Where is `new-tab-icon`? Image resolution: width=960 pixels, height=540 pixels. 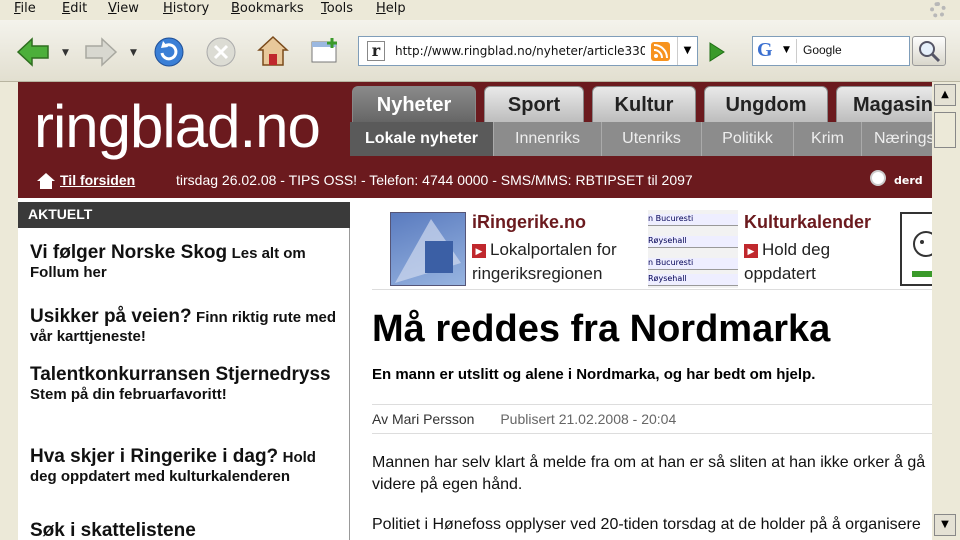 new-tab-icon is located at coordinates (324, 50).